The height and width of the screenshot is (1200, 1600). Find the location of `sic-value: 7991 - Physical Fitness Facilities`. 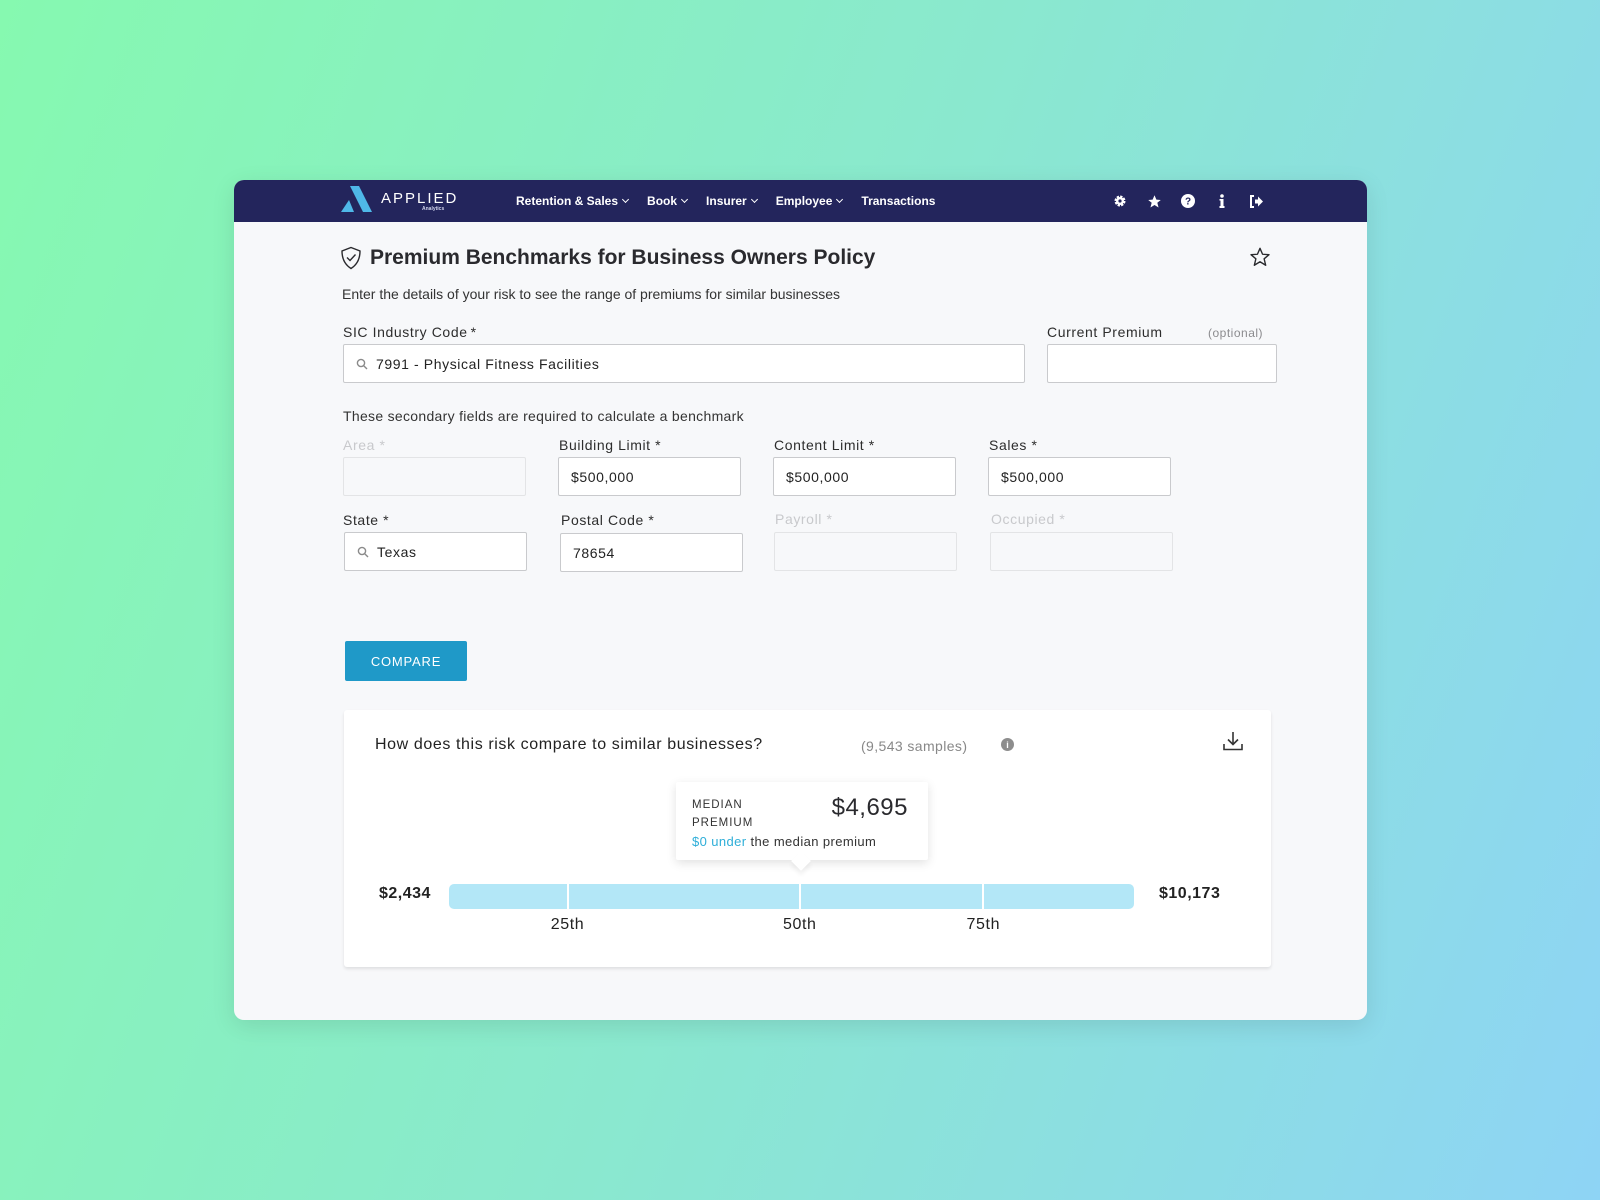

sic-value: 7991 - Physical Fitness Facilities is located at coordinates (488, 363).